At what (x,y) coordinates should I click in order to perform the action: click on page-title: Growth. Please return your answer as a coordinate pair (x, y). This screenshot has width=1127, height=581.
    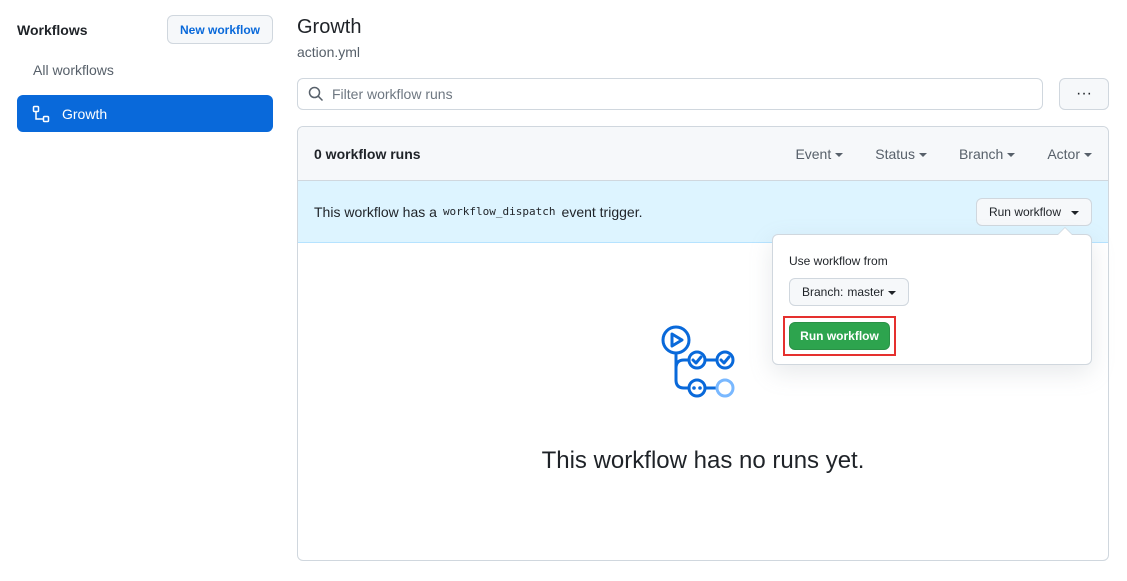
    Looking at the image, I should click on (329, 27).